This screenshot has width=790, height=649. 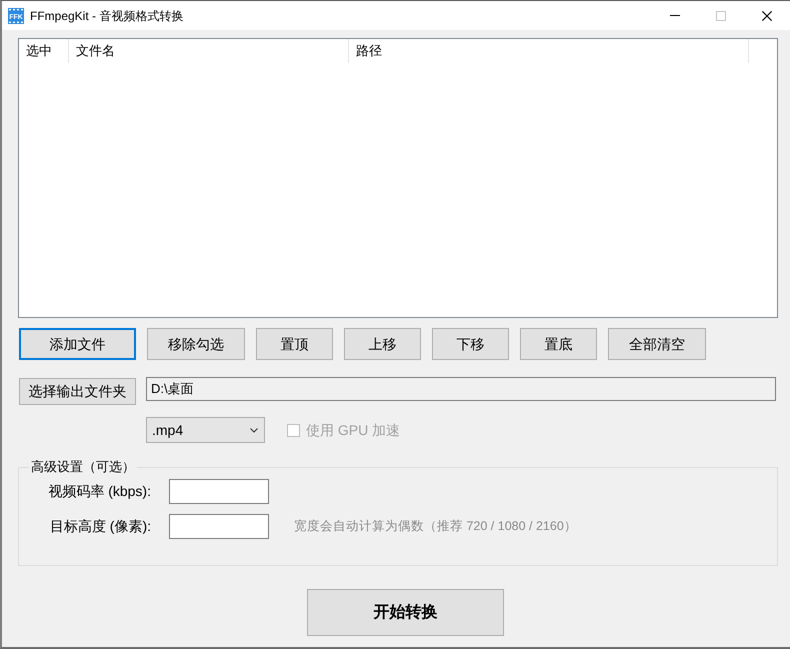 What do you see at coordinates (254, 430) in the screenshot?
I see `caret-icon` at bounding box center [254, 430].